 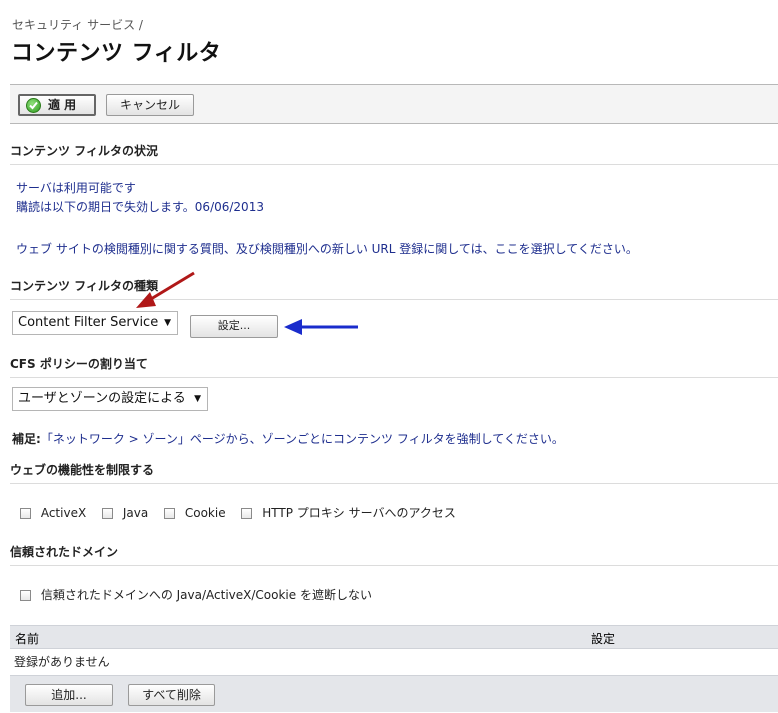 What do you see at coordinates (116, 53) in the screenshot?
I see `page-title: コンテンツ フィルタ` at bounding box center [116, 53].